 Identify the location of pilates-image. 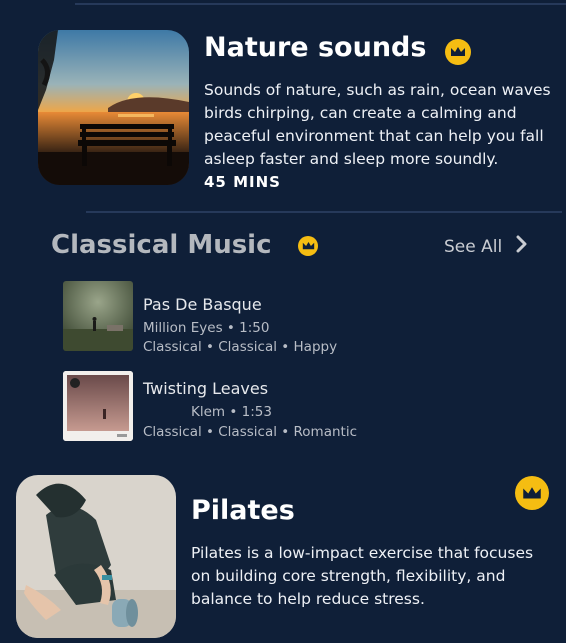
(96, 556).